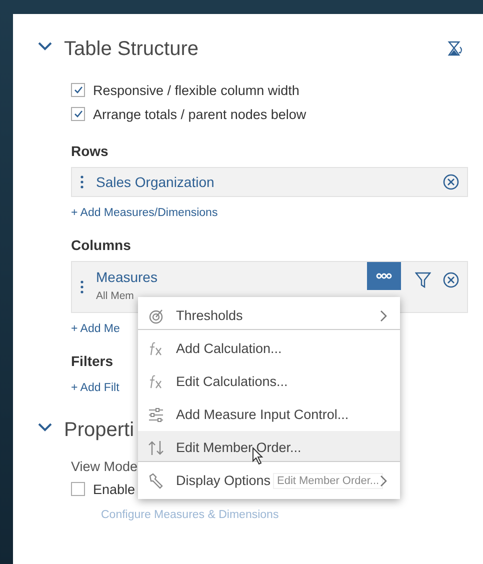  Describe the element at coordinates (263, 182) in the screenshot. I see `dimension-name: Sales Organization` at that location.